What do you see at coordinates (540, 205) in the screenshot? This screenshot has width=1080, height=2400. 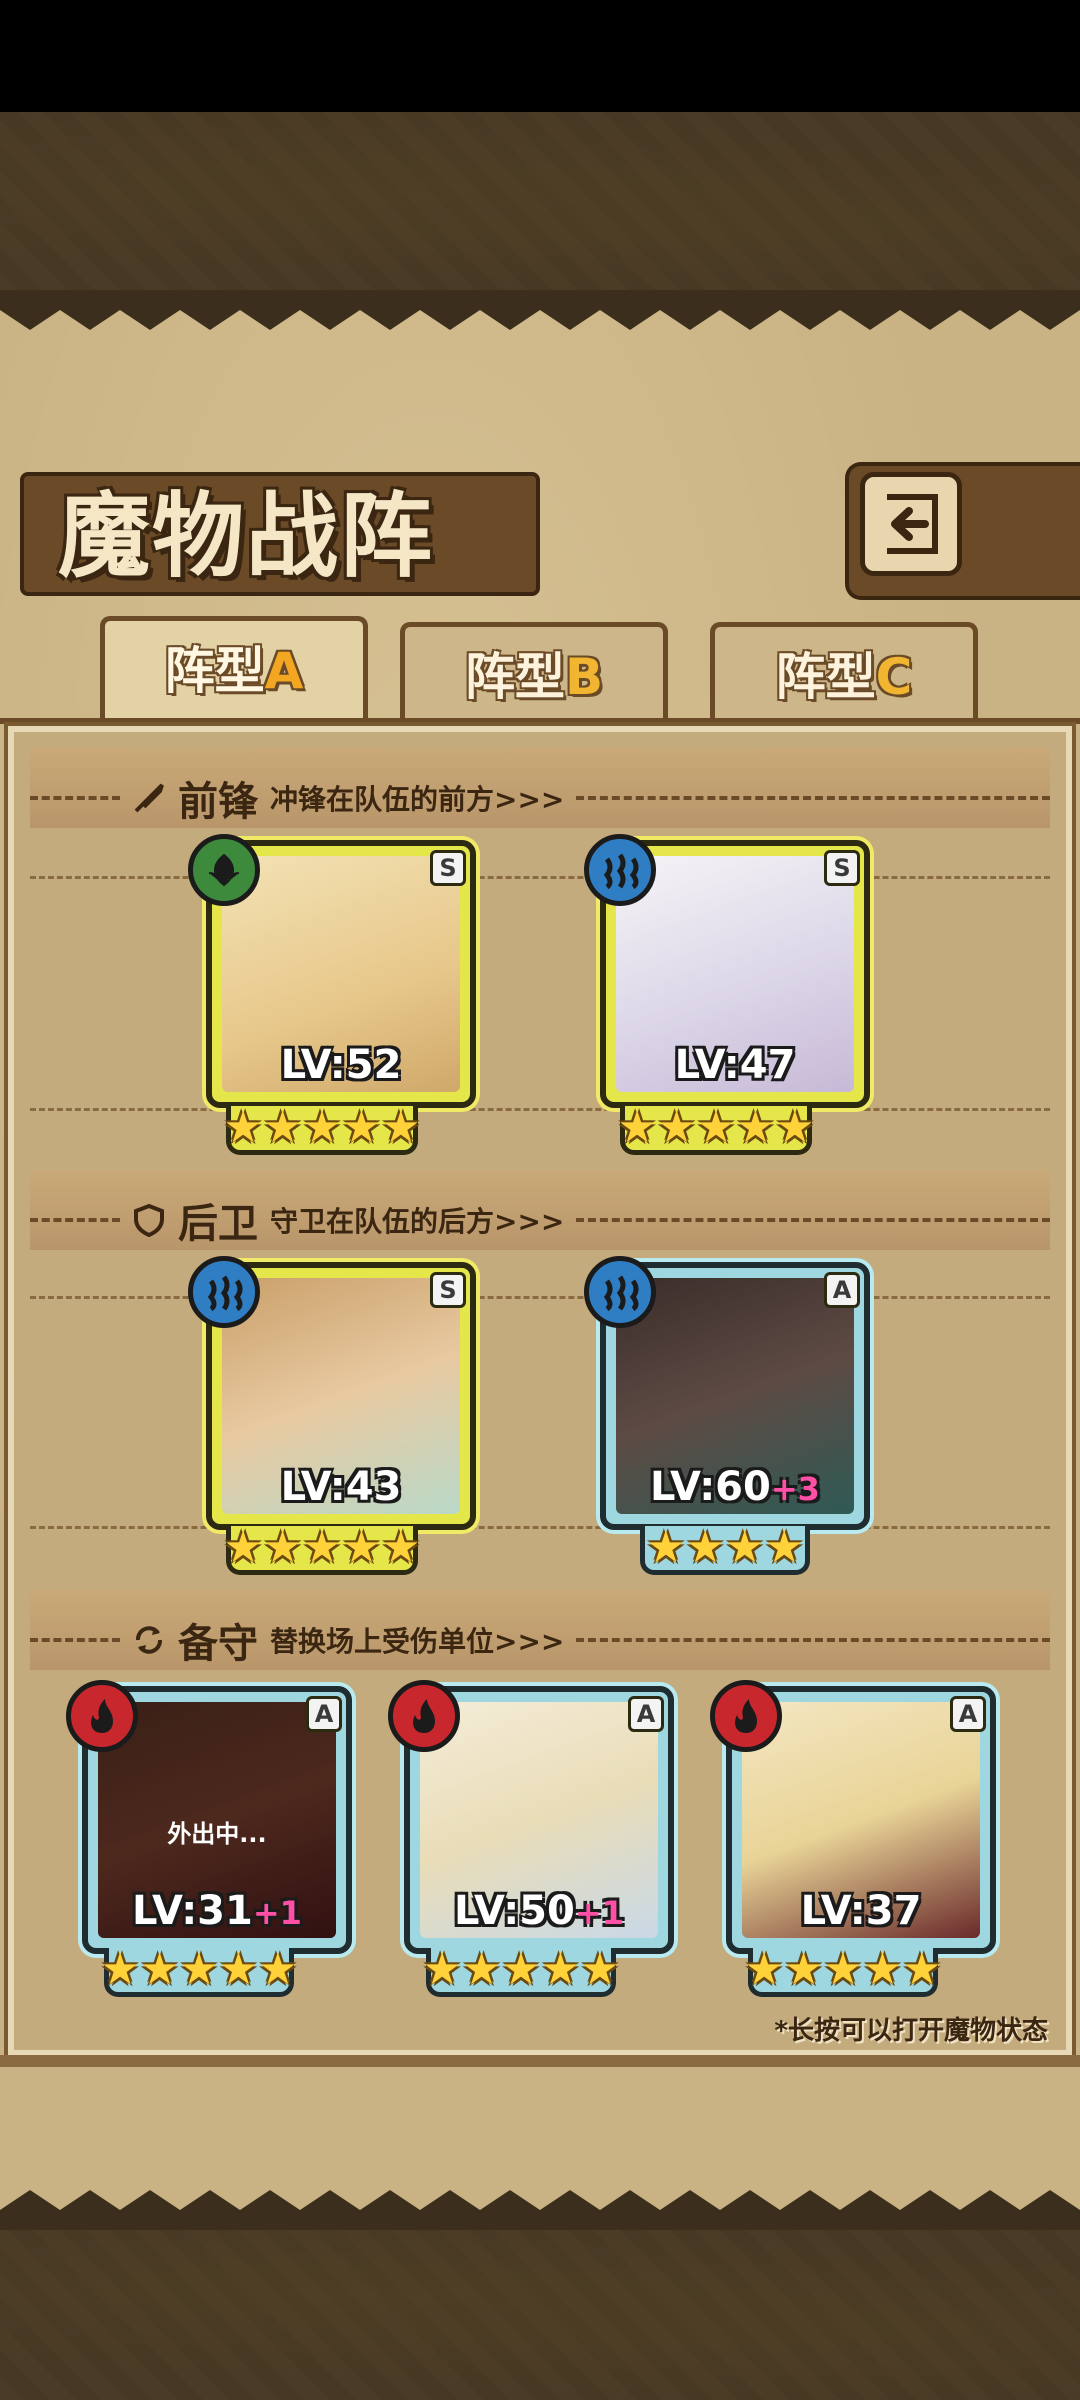 I see `map-background-top` at bounding box center [540, 205].